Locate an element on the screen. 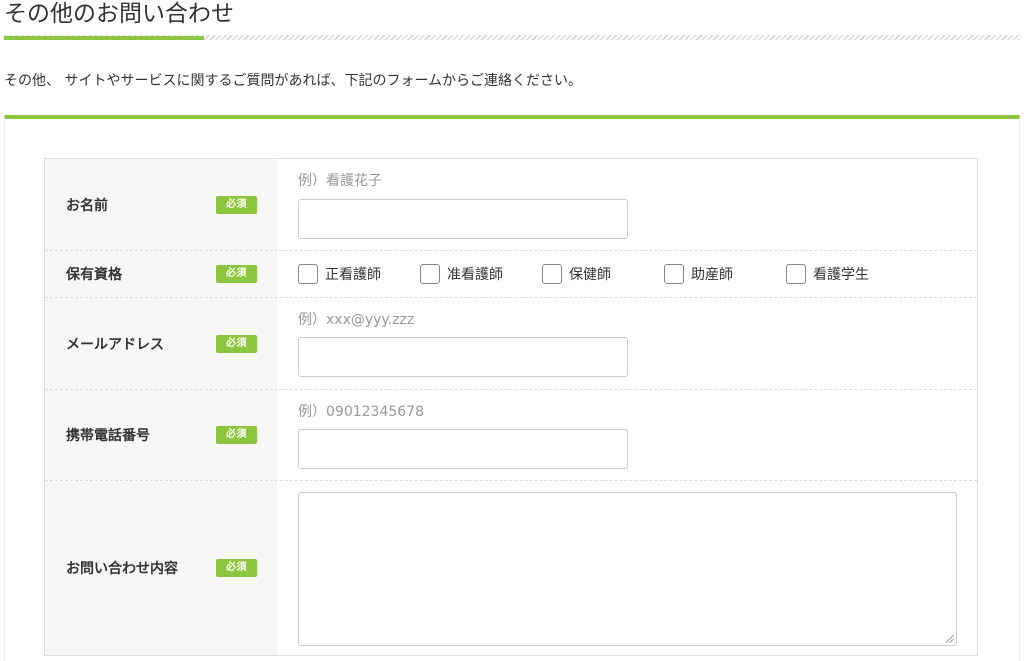 Image resolution: width=1024 pixels, height=661 pixels. form-row-qualification: 保有資格 必須 正看護師 准看護師 保健師 助産師 看護学生 is located at coordinates (511, 274).